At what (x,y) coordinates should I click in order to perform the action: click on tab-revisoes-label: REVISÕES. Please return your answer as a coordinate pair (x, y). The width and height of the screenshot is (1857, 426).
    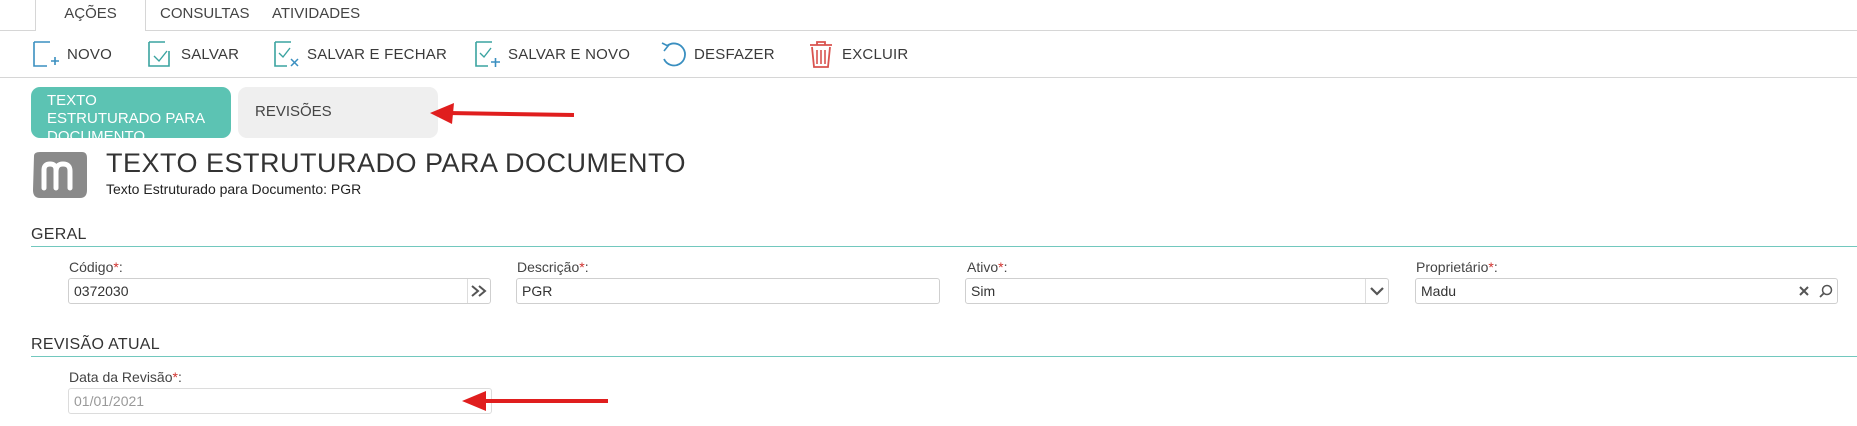
    Looking at the image, I should click on (293, 111).